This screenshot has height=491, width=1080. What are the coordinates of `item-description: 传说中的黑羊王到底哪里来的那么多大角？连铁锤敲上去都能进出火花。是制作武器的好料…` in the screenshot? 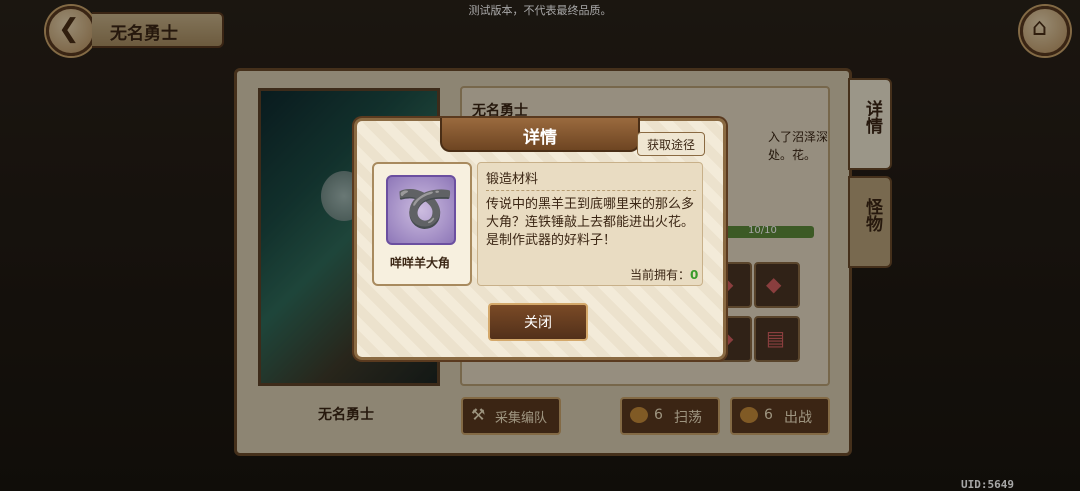 It's located at (590, 222).